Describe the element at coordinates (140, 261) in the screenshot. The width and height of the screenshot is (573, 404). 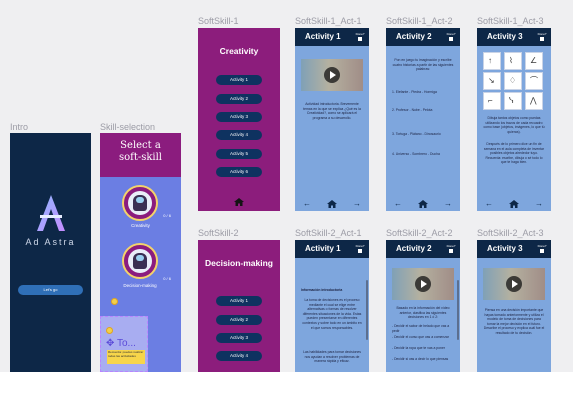
I see `decision-making-skill-avatar` at that location.